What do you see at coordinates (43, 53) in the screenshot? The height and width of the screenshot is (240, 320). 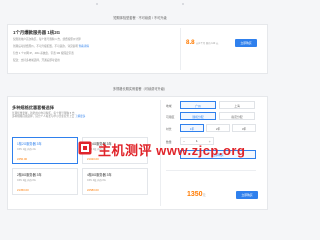 I see `card1-desc-line: 包含 1 个公网 IP，40G 系统盘，带宽 3M 按固定带宽` at bounding box center [43, 53].